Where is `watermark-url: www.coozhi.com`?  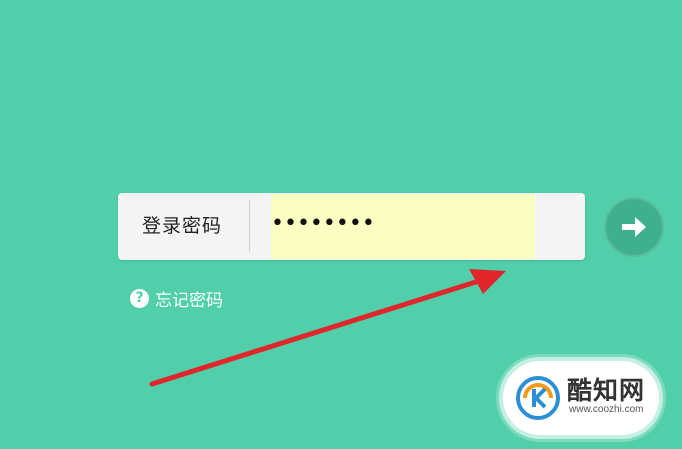 watermark-url: www.coozhi.com is located at coordinates (606, 409).